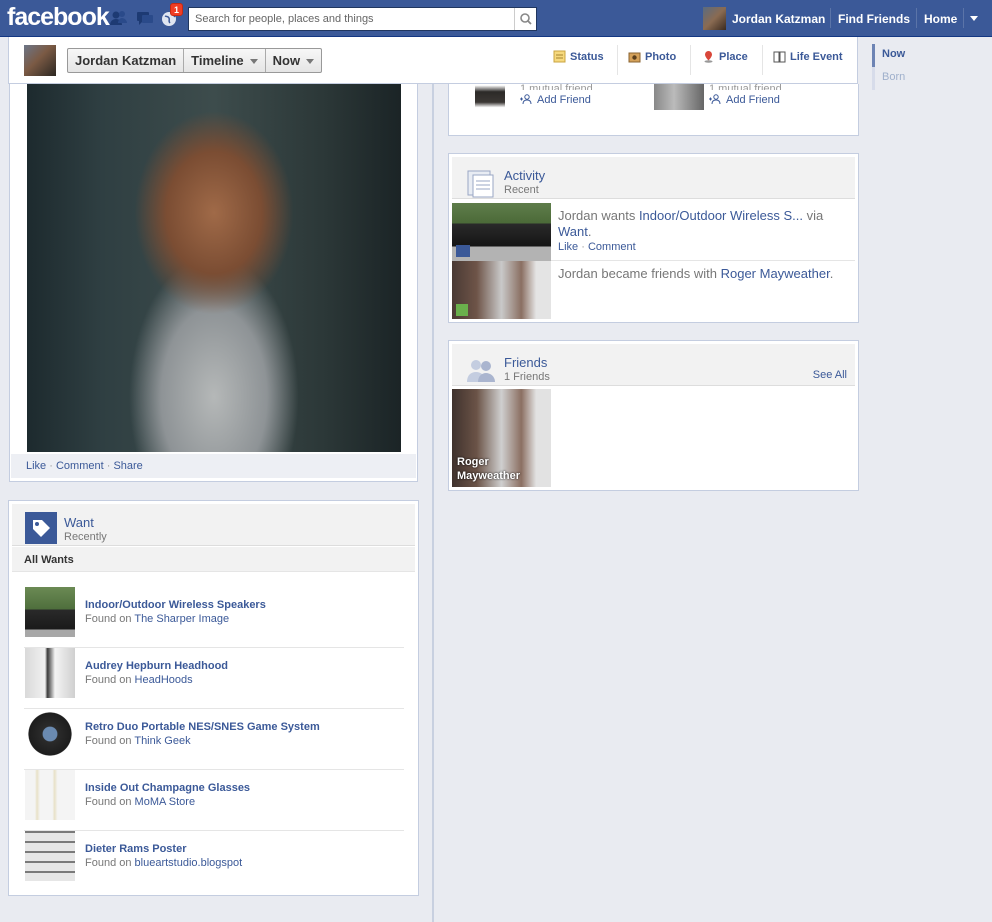 Image resolution: width=992 pixels, height=922 pixels. Describe the element at coordinates (463, 251) in the screenshot. I see `price-tag-icon` at that location.